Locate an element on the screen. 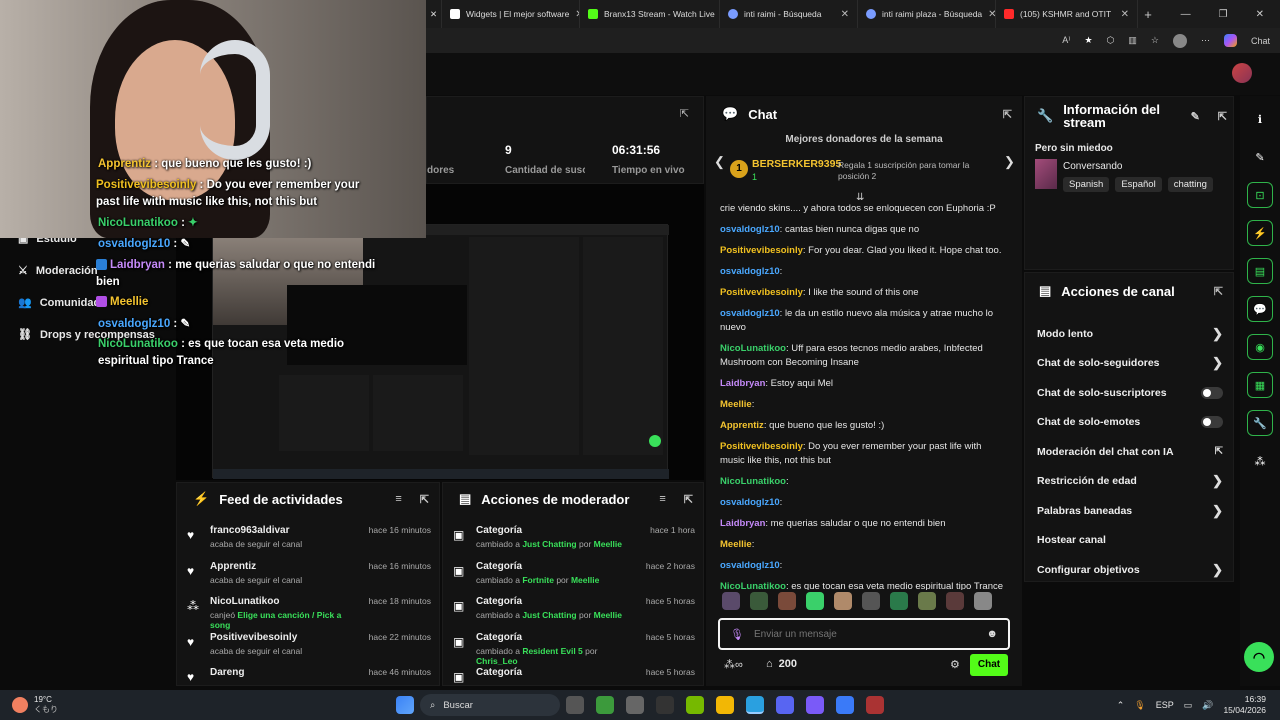 This screenshot has height=720, width=1280. next-arrow-icon: ❯ is located at coordinates (1009, 162).